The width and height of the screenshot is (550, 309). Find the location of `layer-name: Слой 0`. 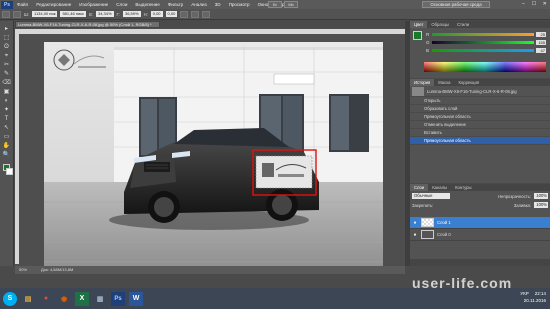

layer-name: Слой 0 is located at coordinates (444, 234).